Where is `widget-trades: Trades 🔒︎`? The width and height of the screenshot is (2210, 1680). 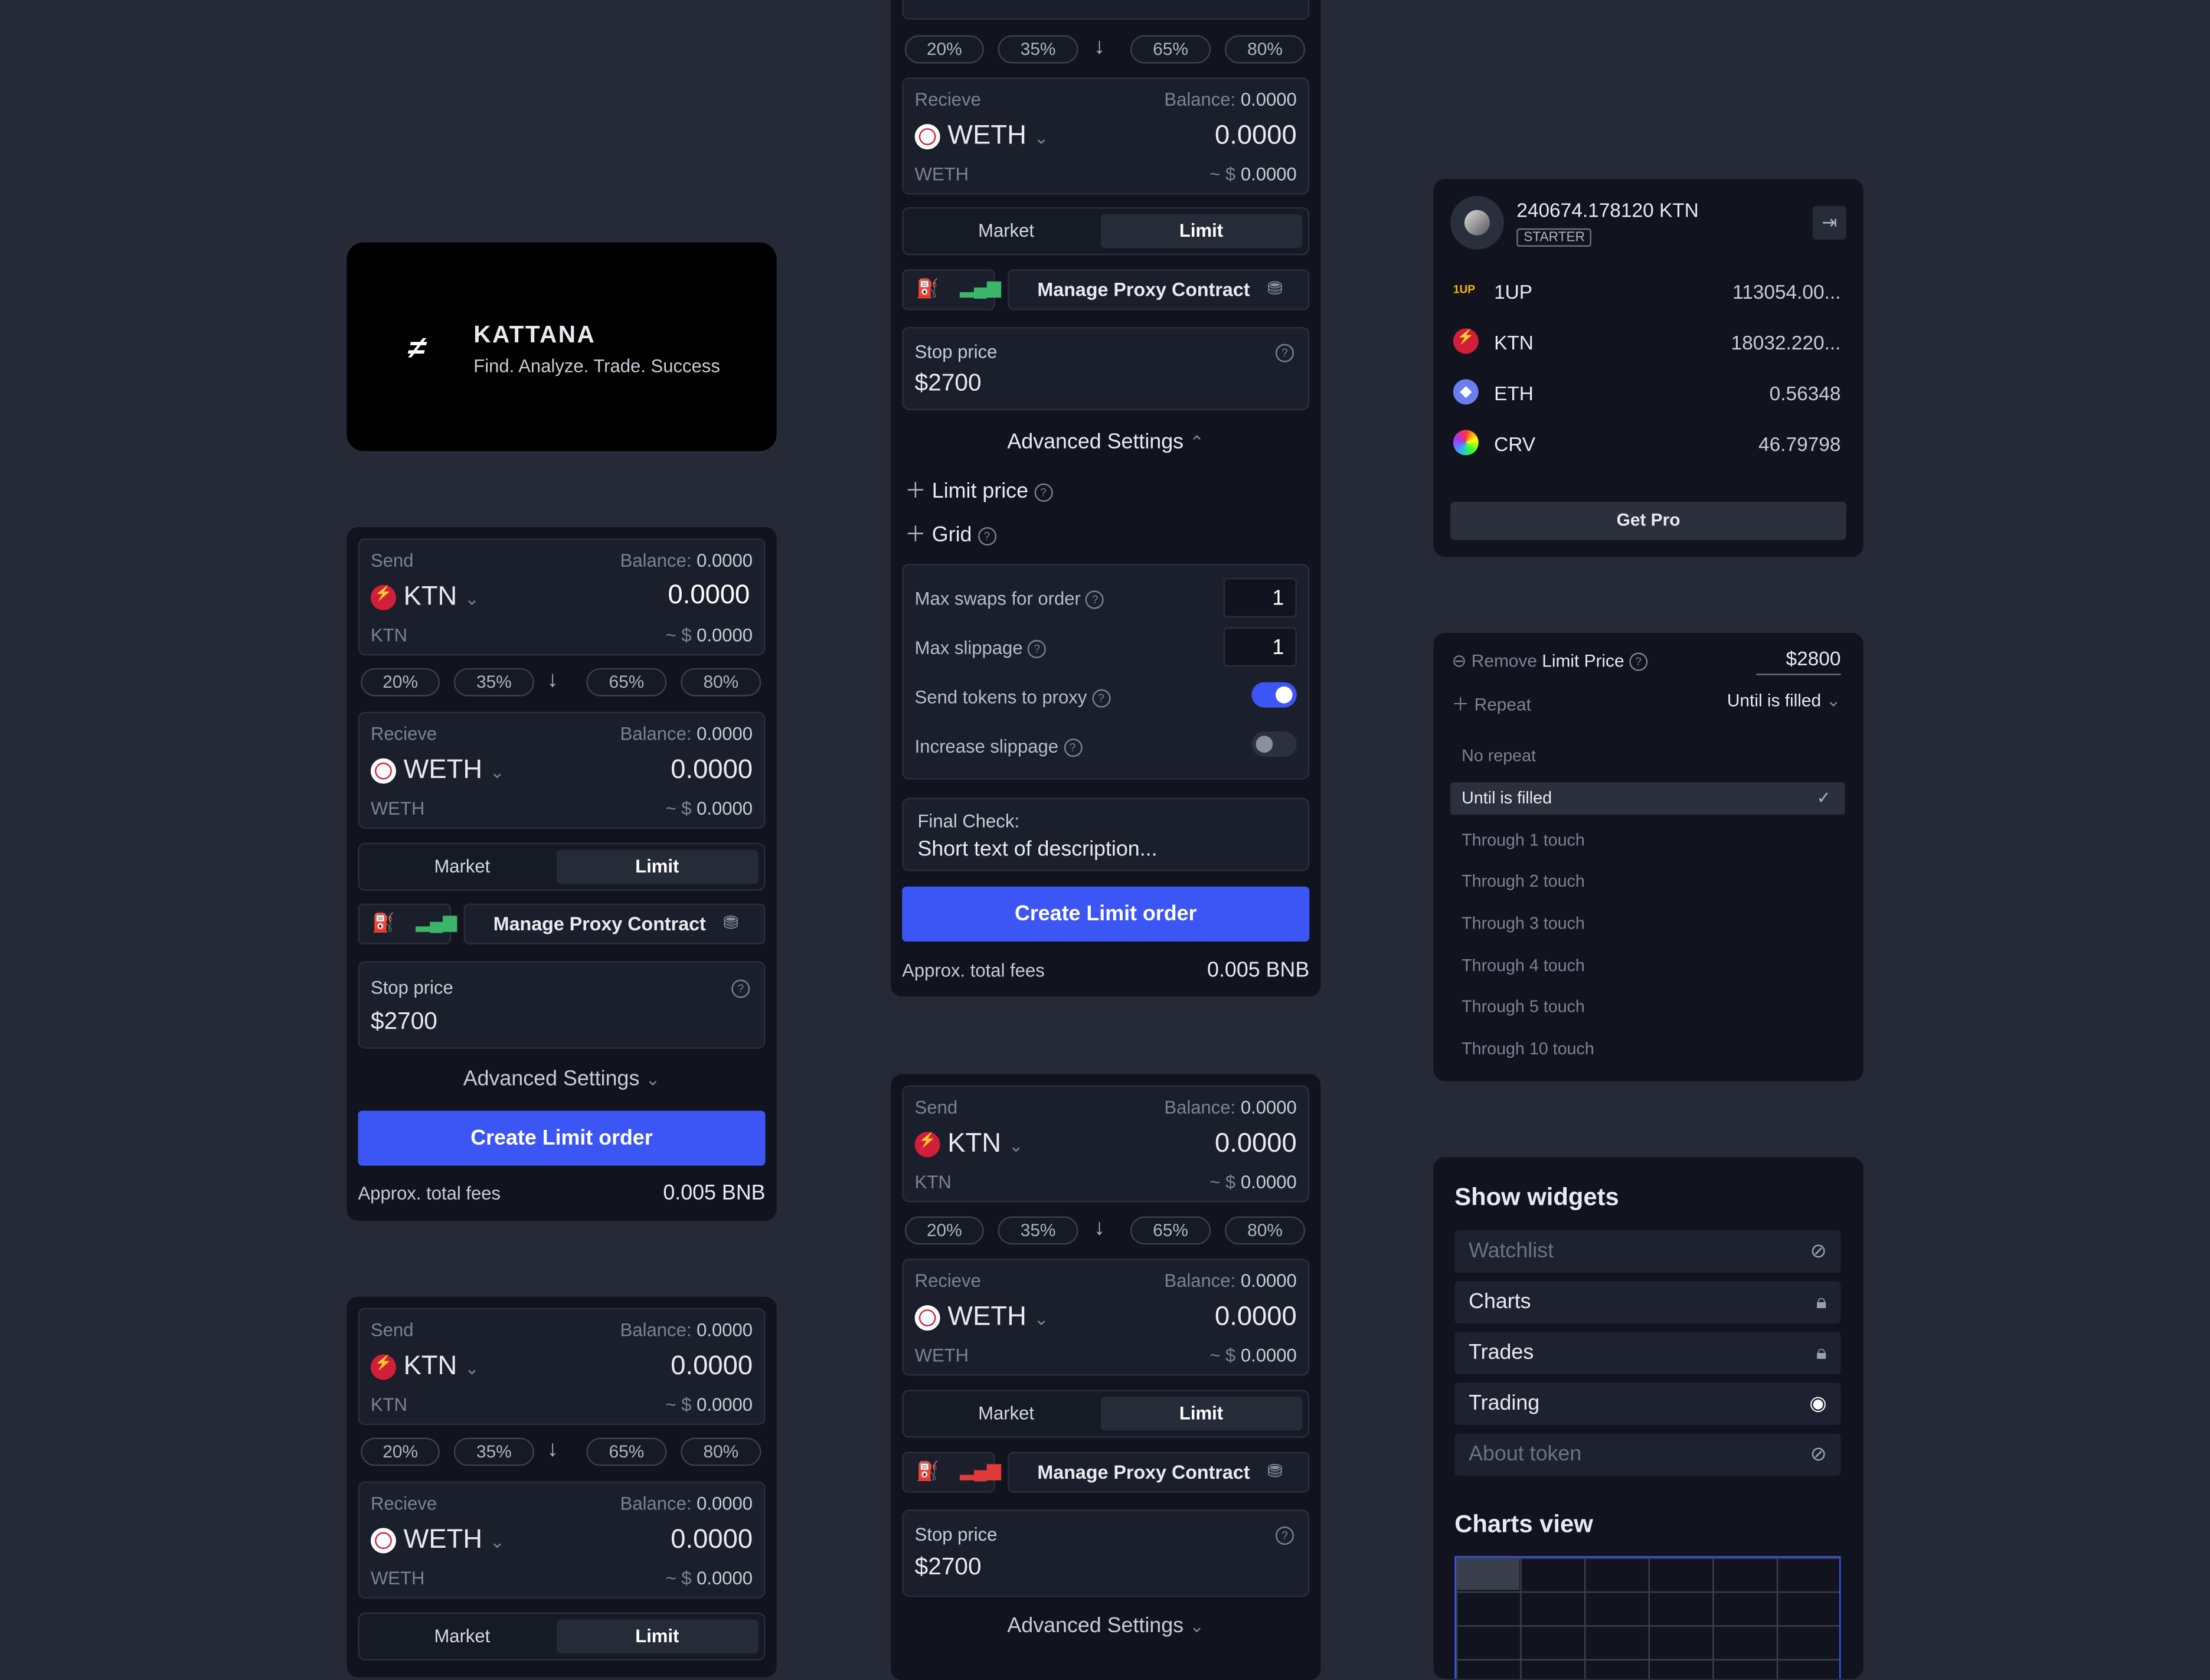
widget-trades: Trades 🔒︎ is located at coordinates (1647, 1354).